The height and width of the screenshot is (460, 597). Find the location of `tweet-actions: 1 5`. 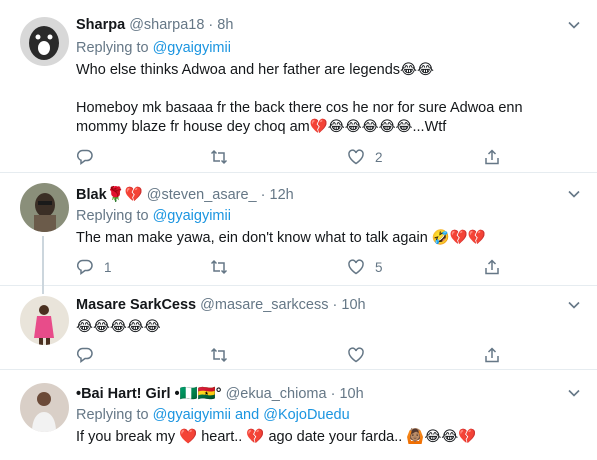

tweet-actions: 1 5 is located at coordinates (296, 267).